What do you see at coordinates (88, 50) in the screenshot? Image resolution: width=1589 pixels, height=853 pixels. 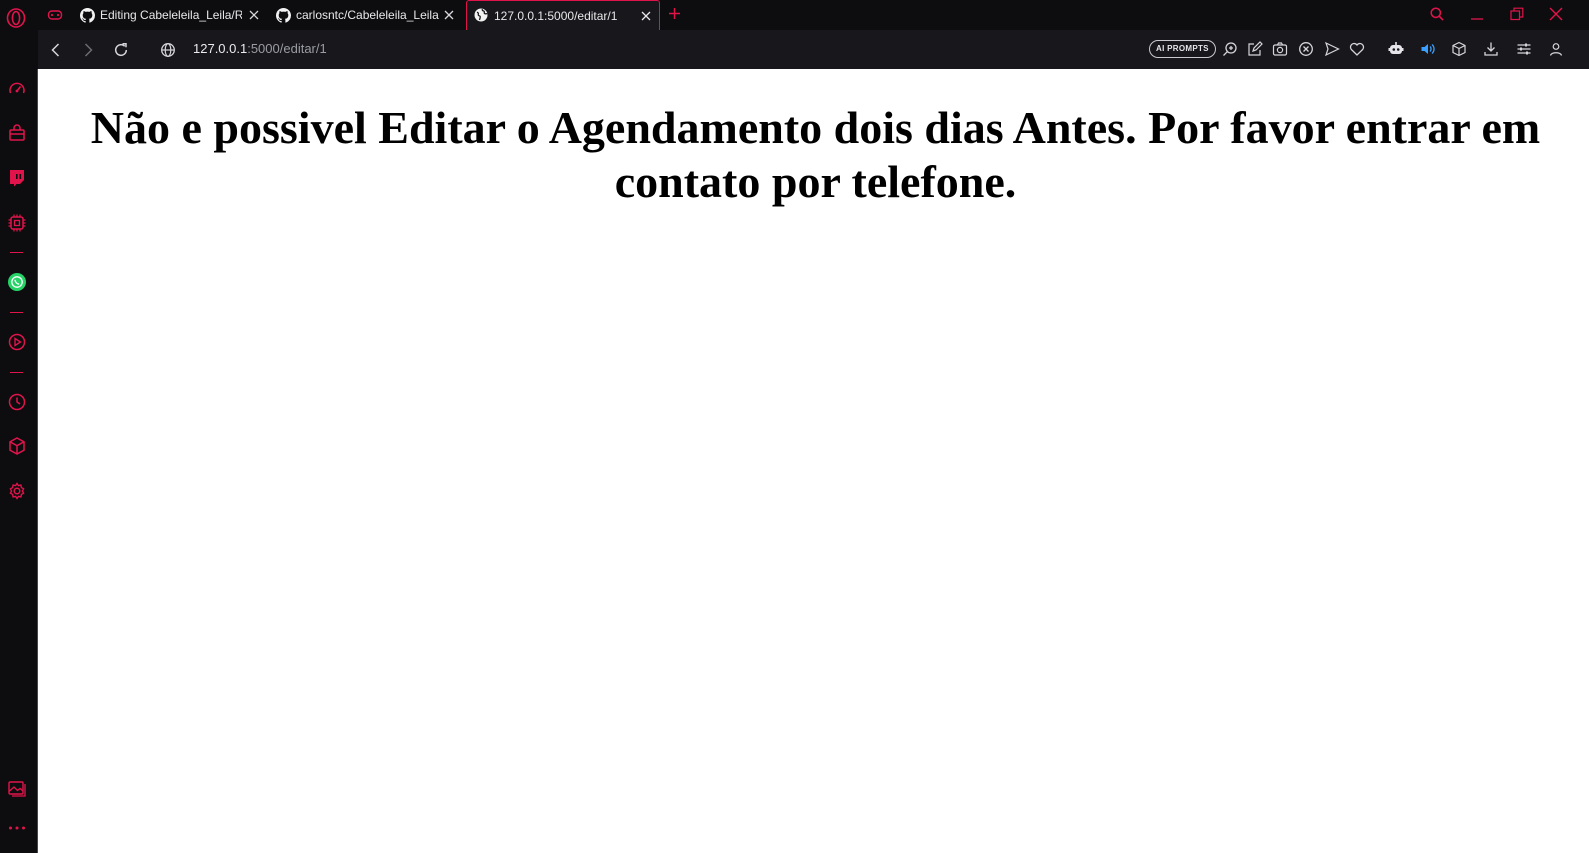 I see `forward-icon` at bounding box center [88, 50].